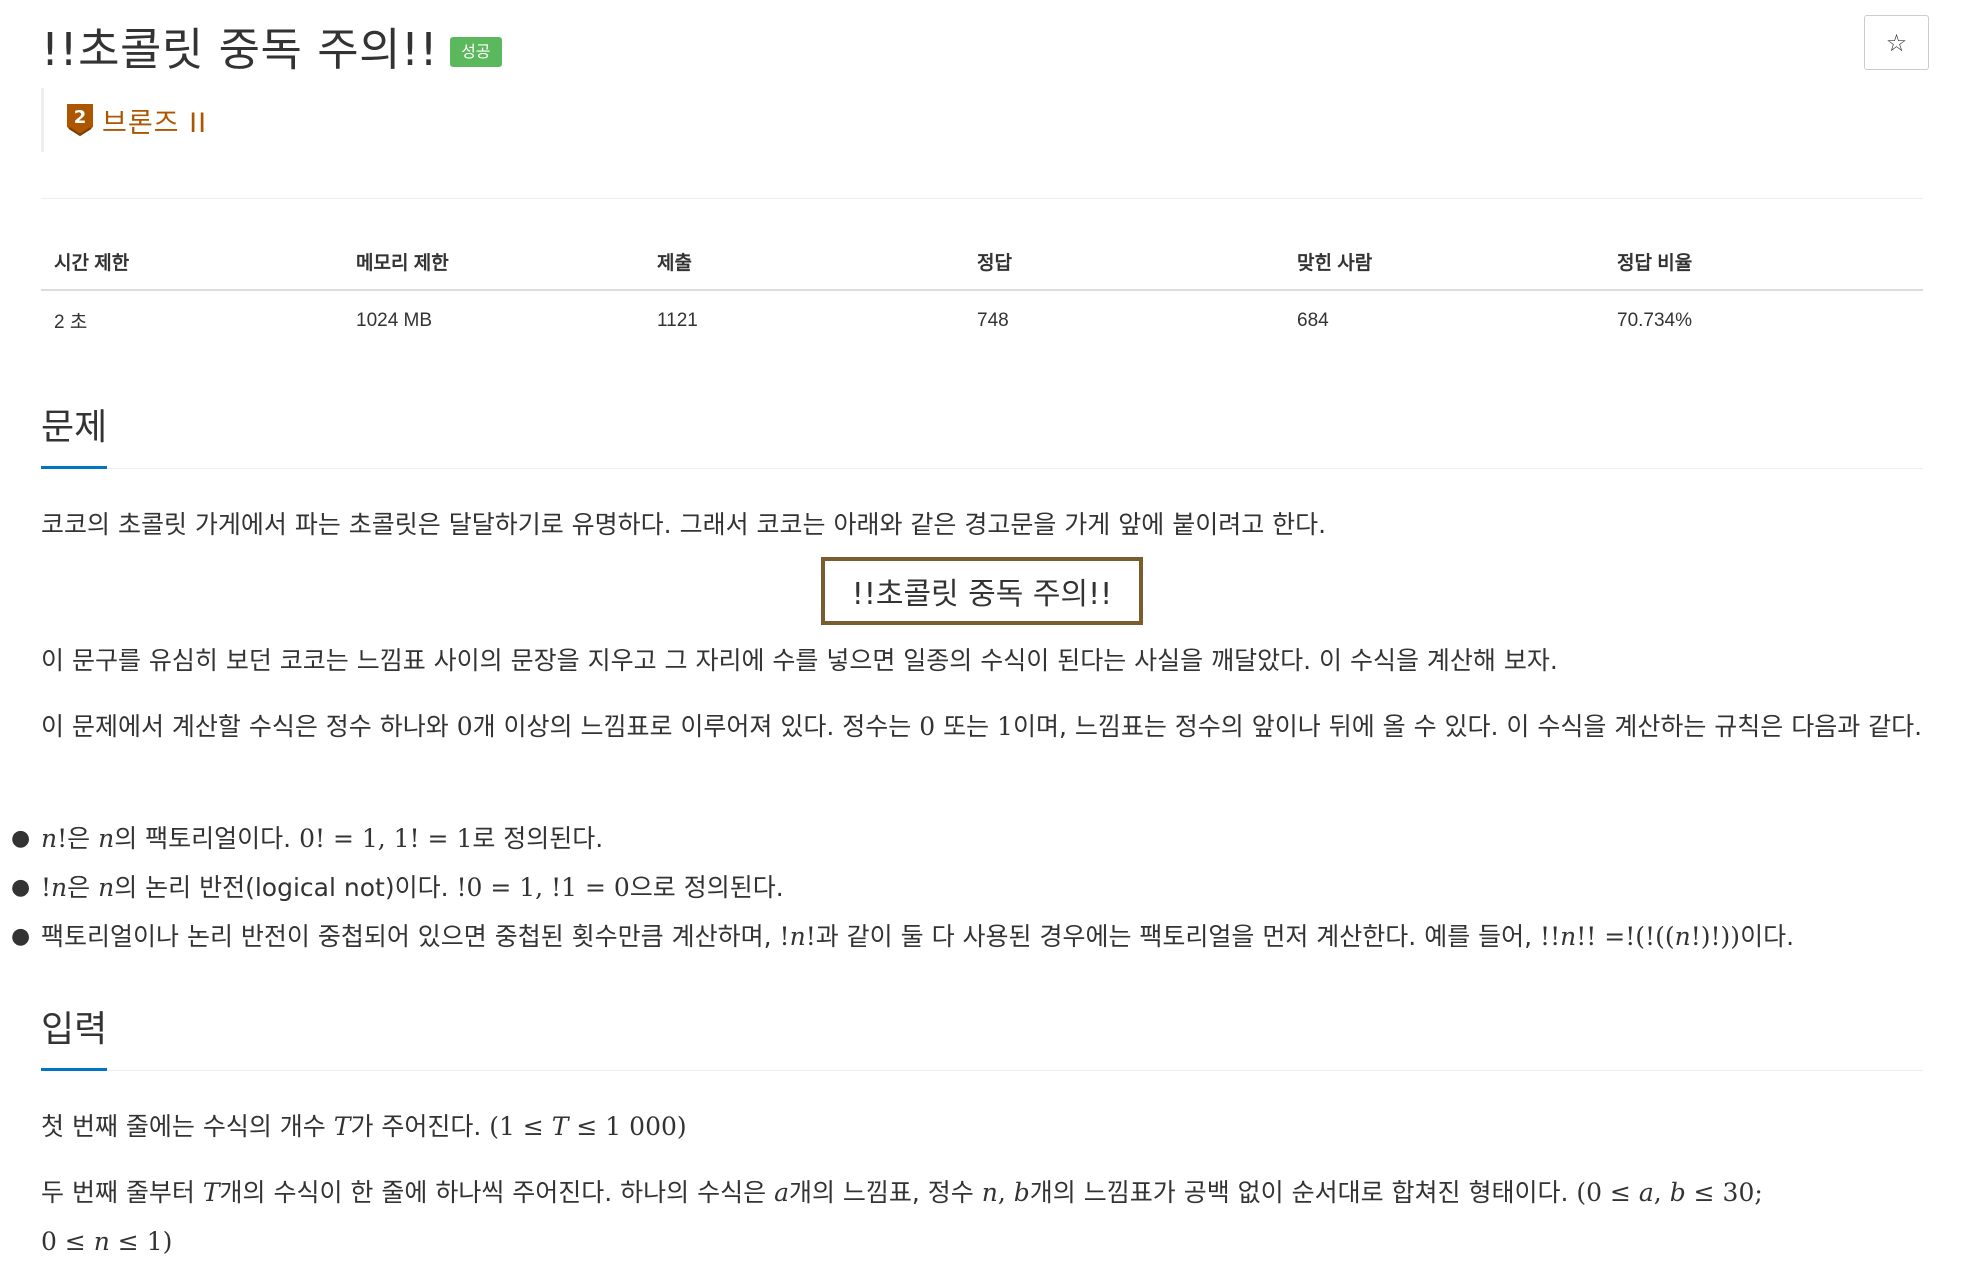 The width and height of the screenshot is (1963, 1276). What do you see at coordinates (982, 433) in the screenshot?
I see `problem-section-header: 문제` at bounding box center [982, 433].